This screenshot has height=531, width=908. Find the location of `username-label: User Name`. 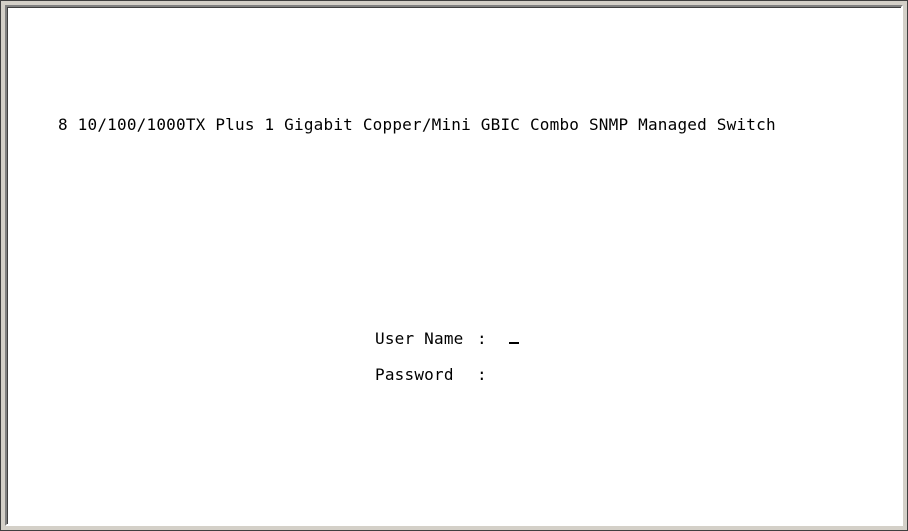

username-label: User Name is located at coordinates (419, 338).